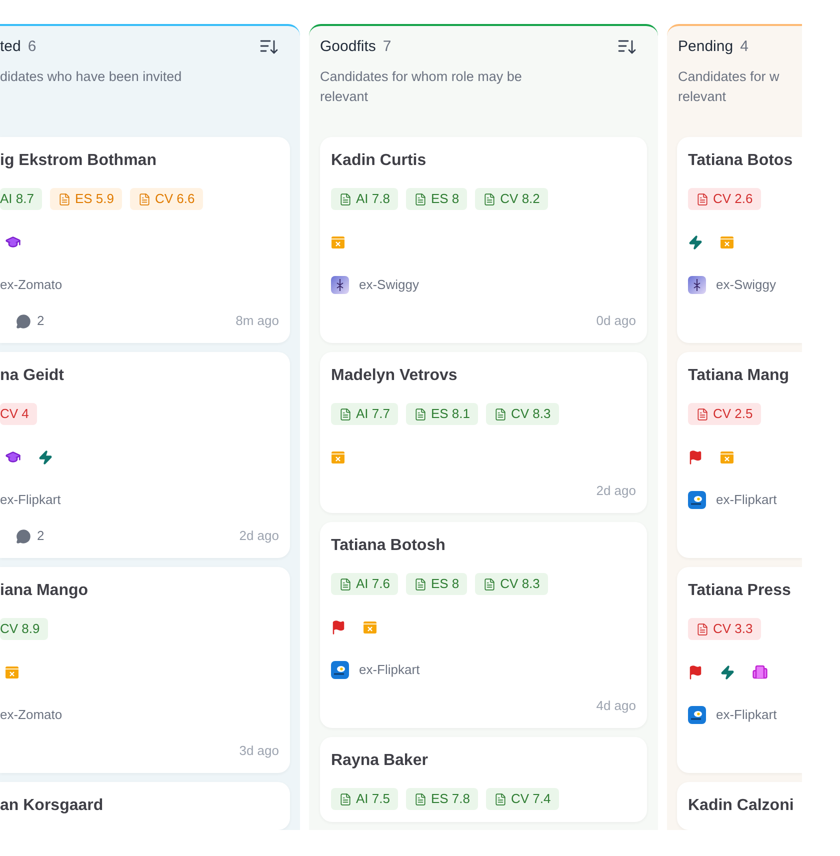 This screenshot has width=840, height=856. I want to click on candidate-card: na Geidt CV 4 ex-Flipkart 2 2d ago, so click(145, 455).